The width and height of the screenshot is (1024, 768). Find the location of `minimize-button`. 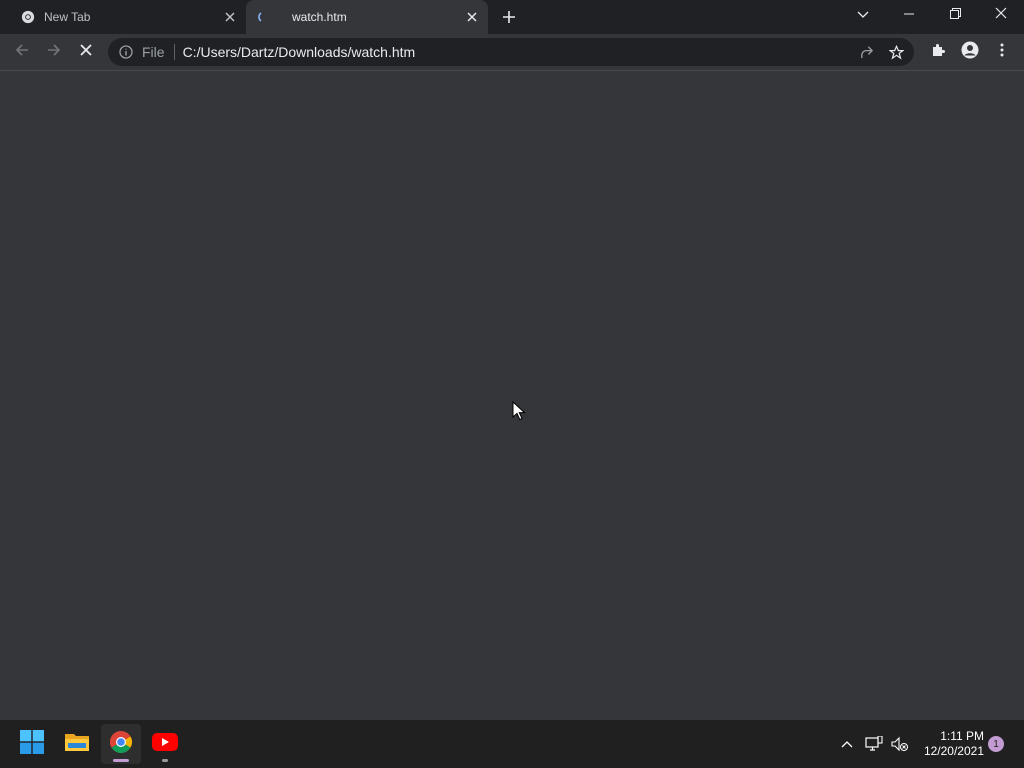

minimize-button is located at coordinates (909, 15).